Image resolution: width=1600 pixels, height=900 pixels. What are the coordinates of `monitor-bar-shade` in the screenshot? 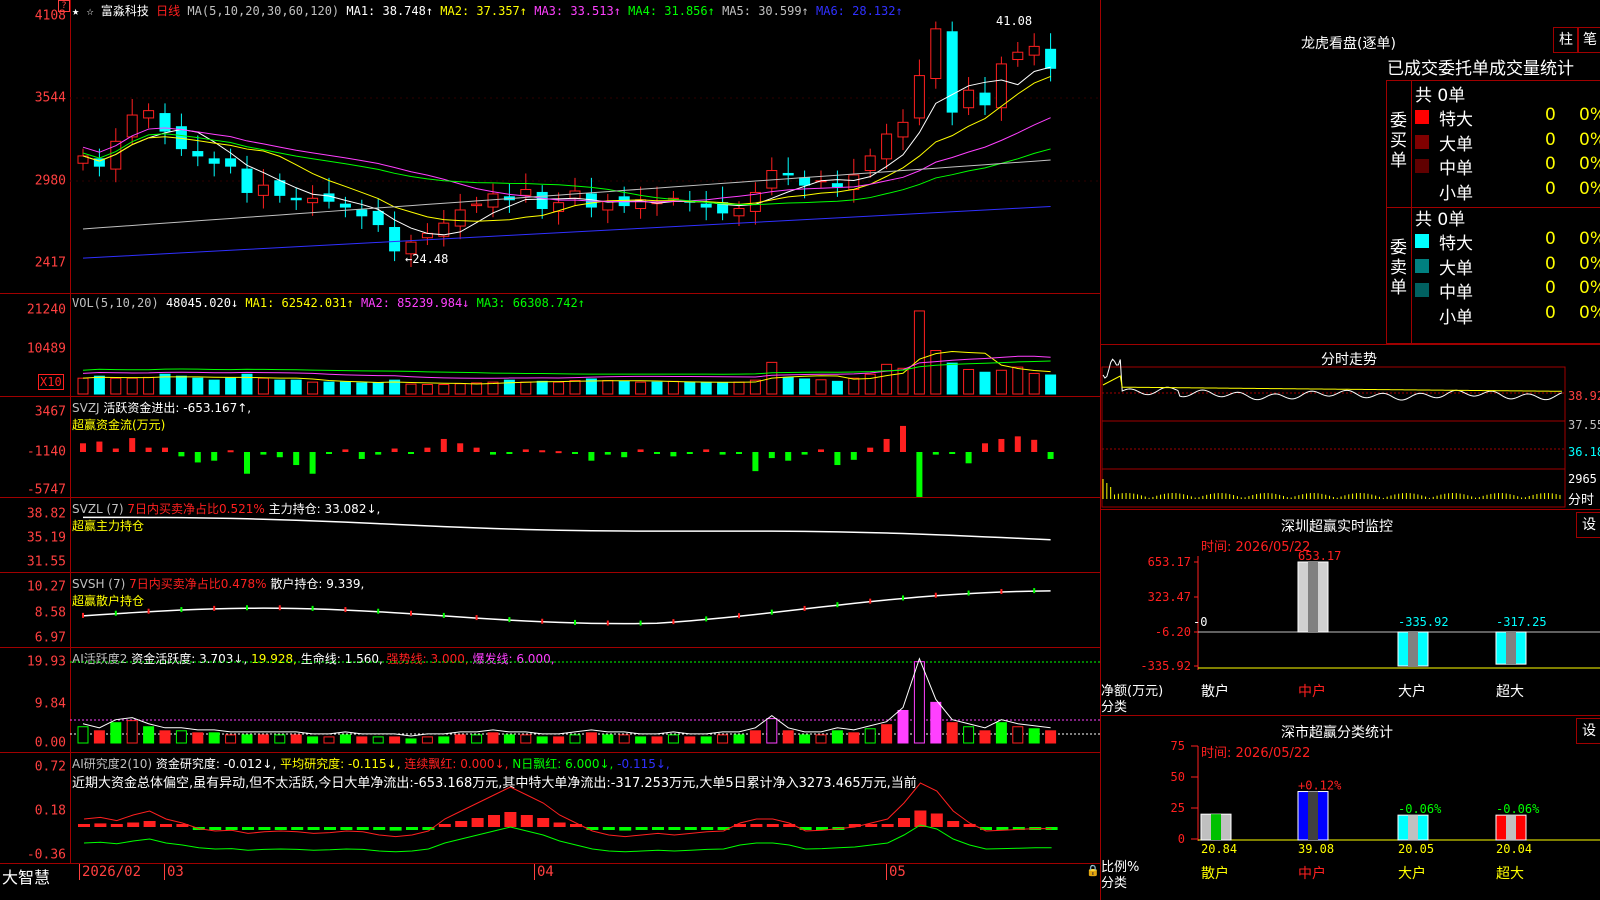 It's located at (1511, 648).